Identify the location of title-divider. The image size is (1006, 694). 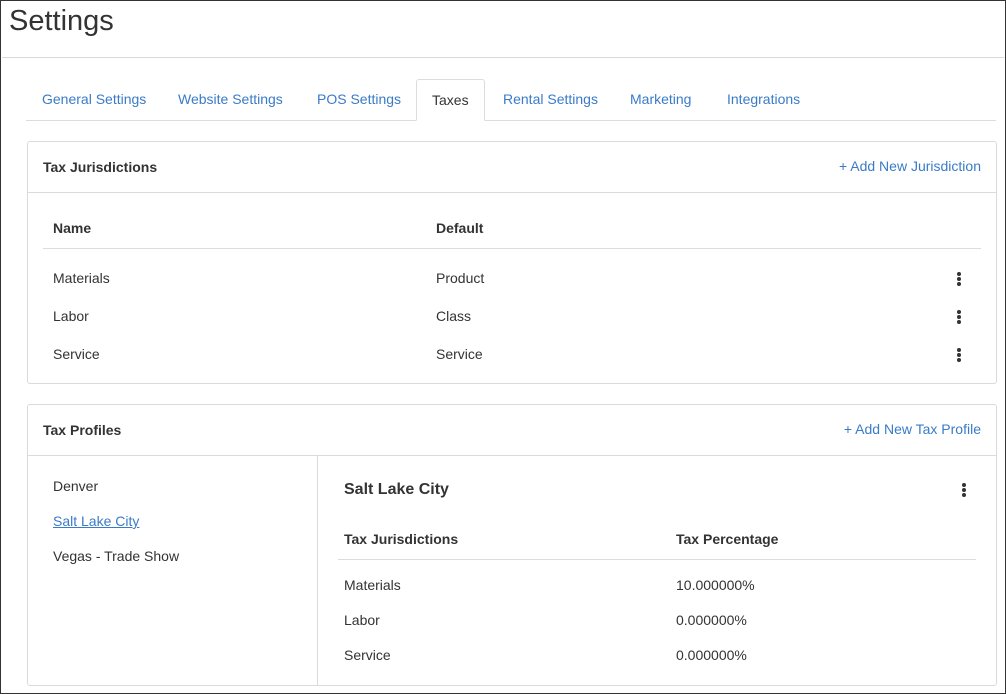
(503, 57).